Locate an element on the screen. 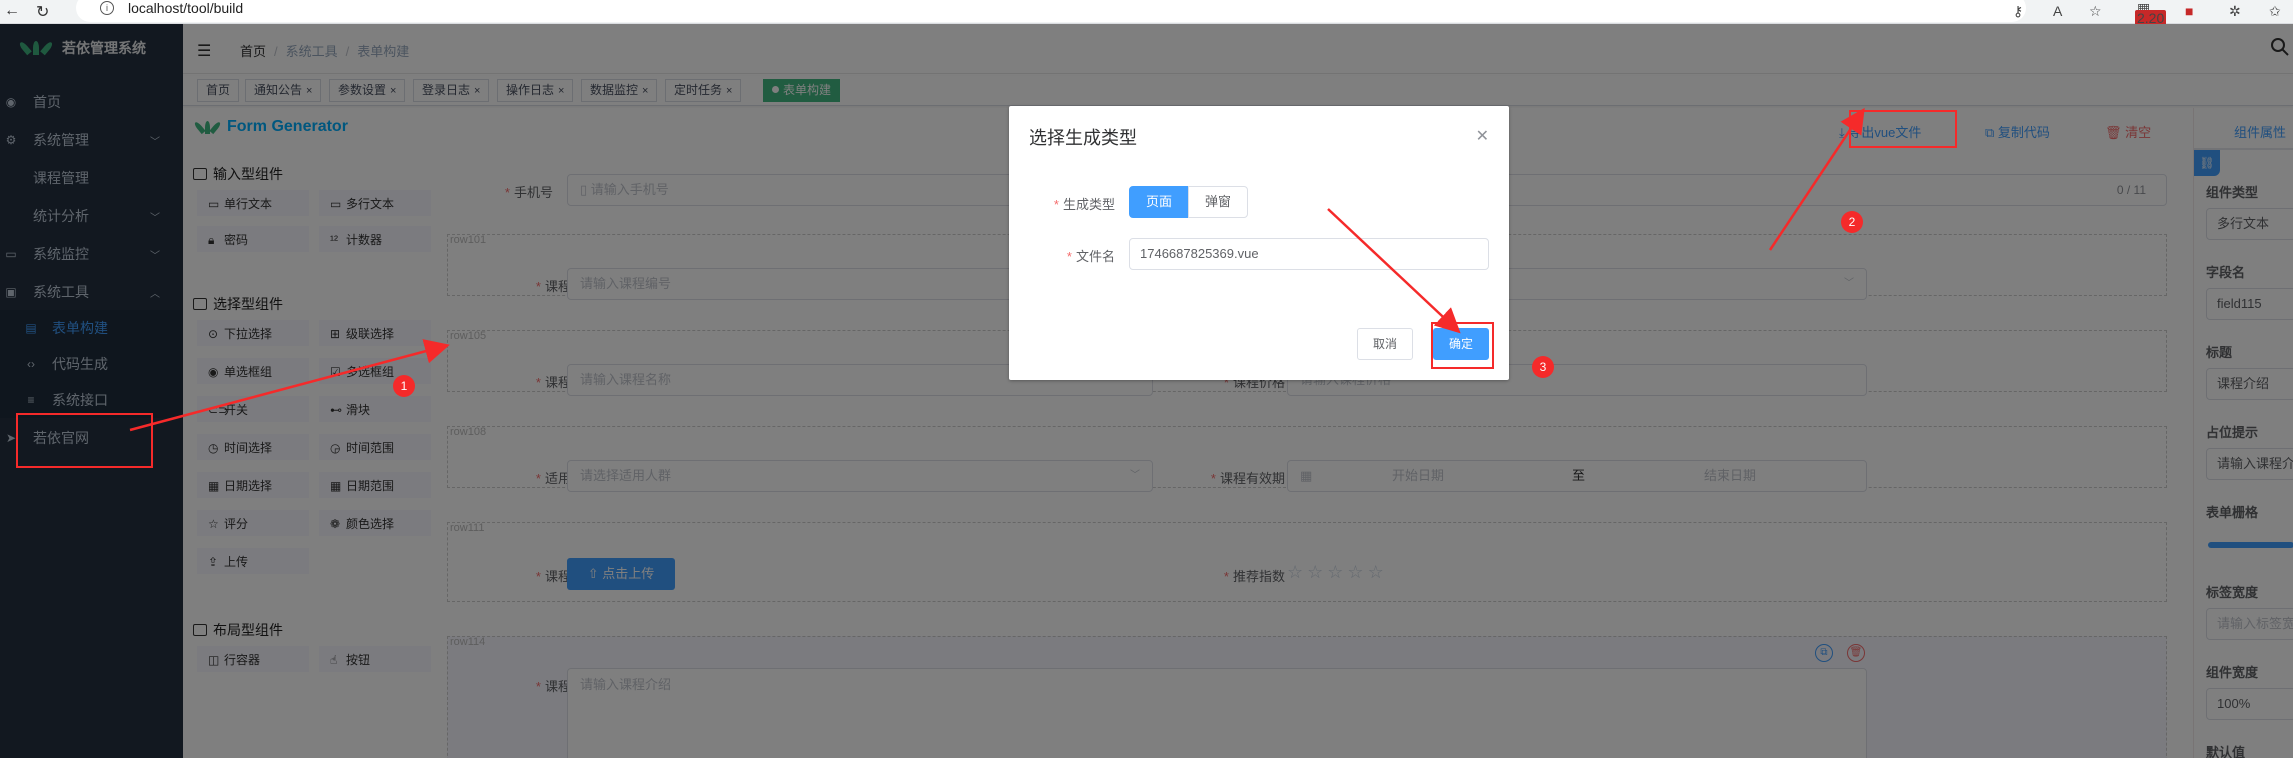 The width and height of the screenshot is (2293, 758). read-aloud-icon: A is located at coordinates (2057, 11).